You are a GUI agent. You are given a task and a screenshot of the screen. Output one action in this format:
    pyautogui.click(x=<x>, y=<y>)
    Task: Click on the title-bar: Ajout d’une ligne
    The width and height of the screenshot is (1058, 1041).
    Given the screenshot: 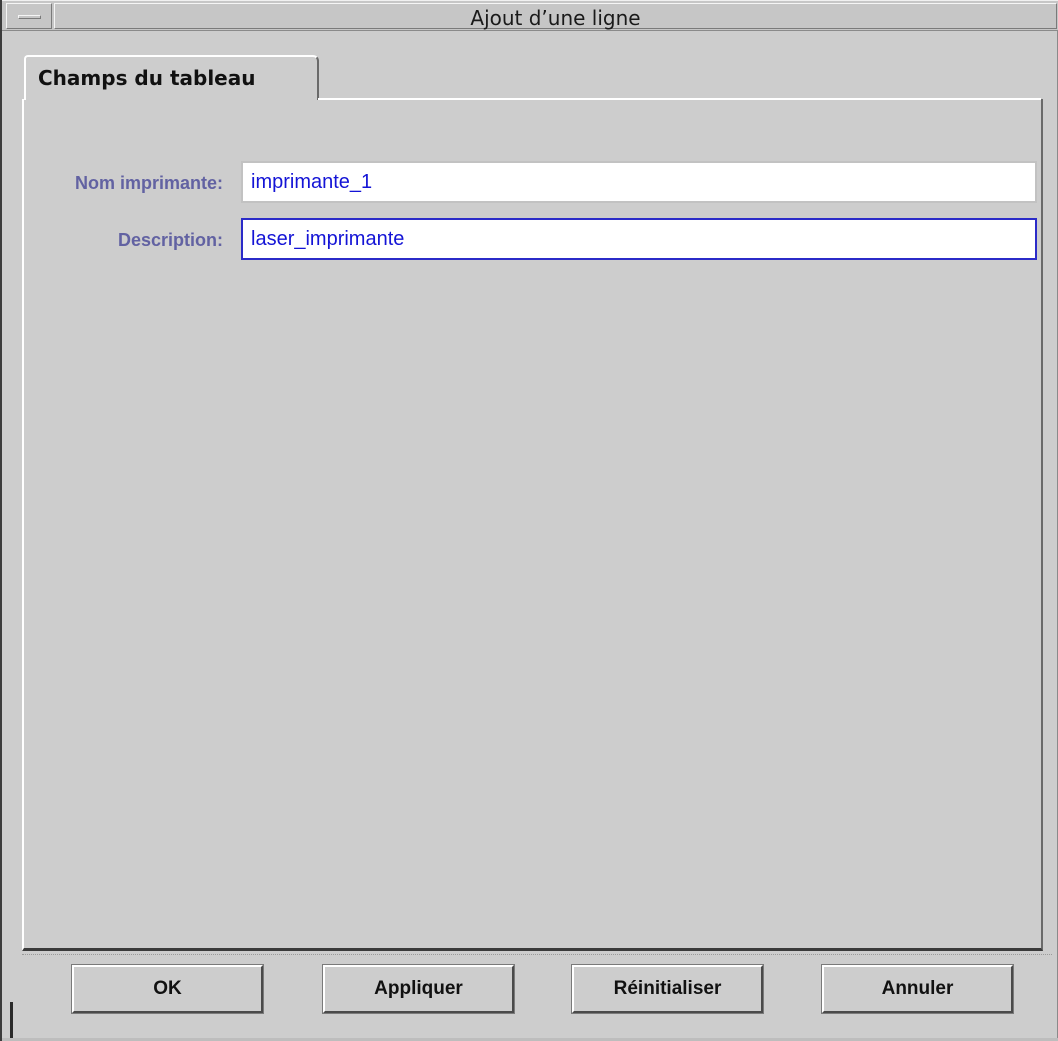 What is the action you would take?
    pyautogui.click(x=530, y=15)
    